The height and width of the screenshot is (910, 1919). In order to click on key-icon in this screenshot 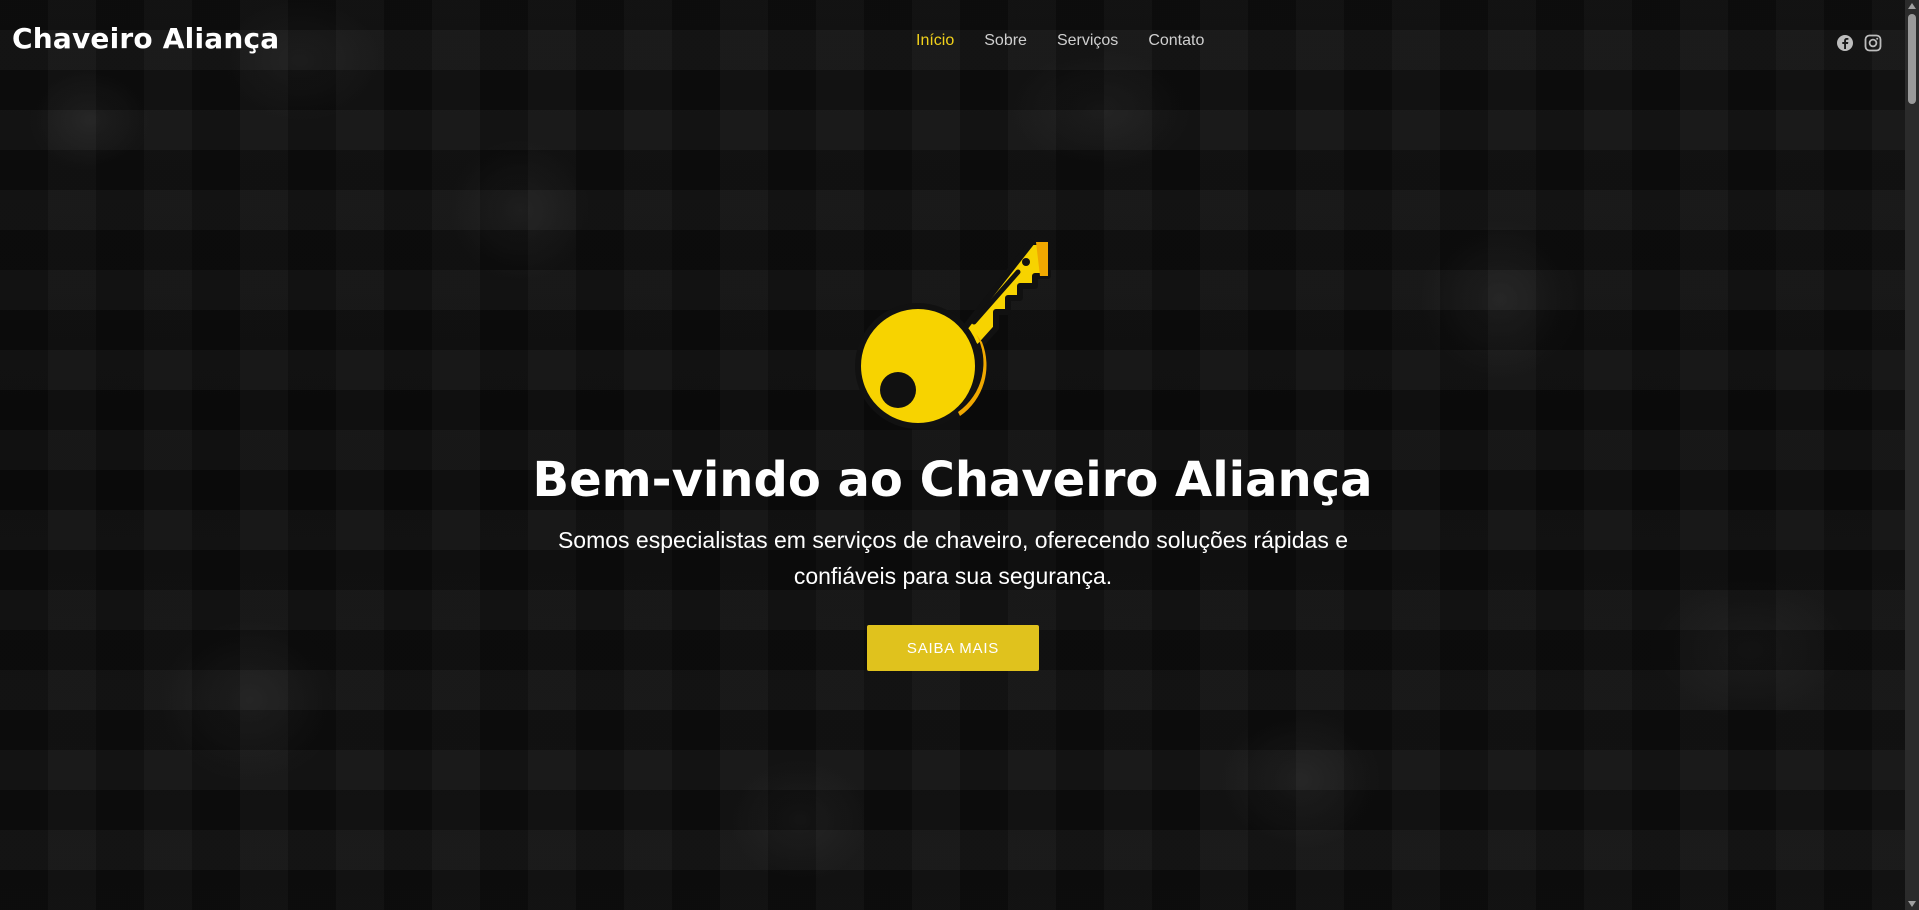, I will do `click(953, 337)`.